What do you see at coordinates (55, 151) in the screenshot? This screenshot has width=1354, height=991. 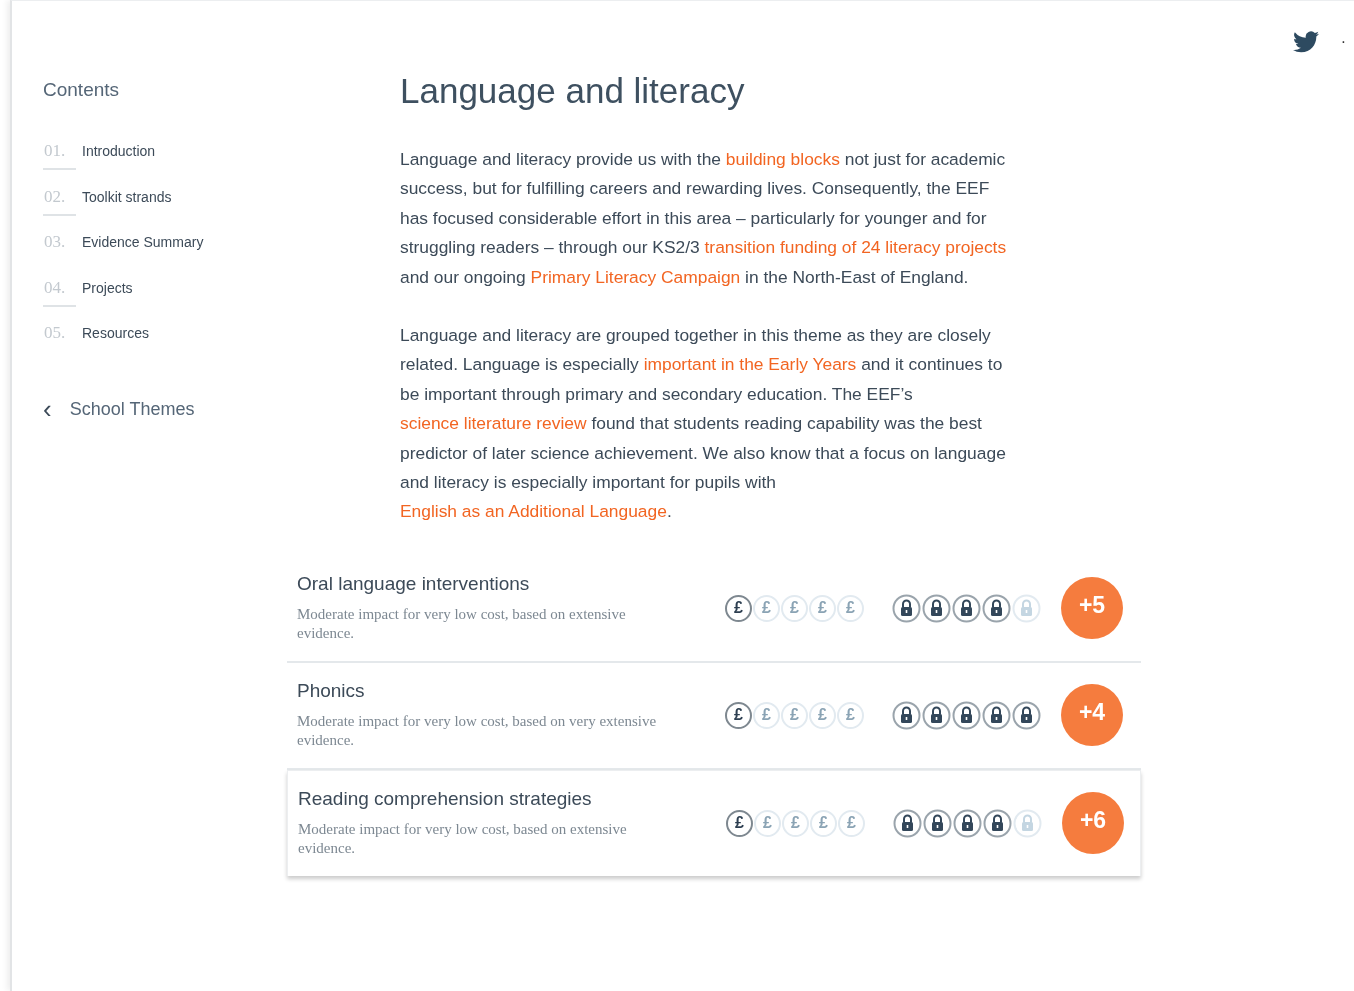 I see `item-number: 01.` at bounding box center [55, 151].